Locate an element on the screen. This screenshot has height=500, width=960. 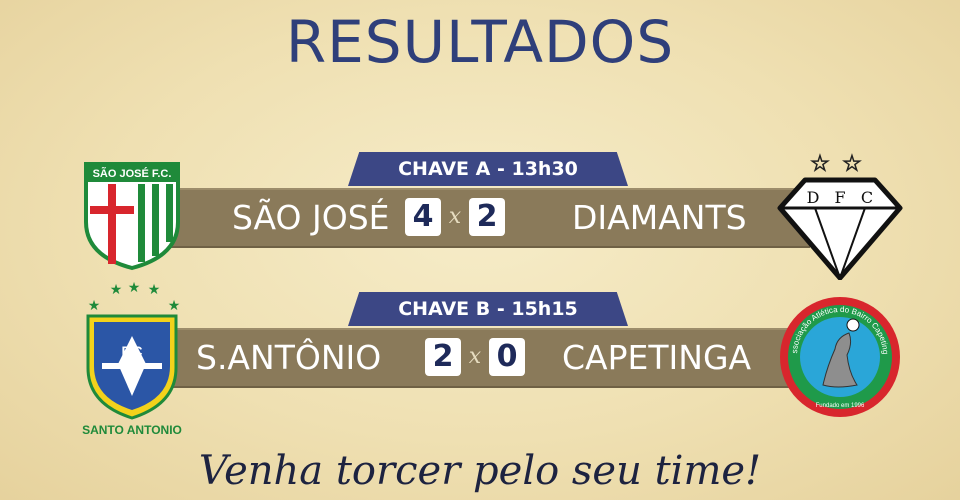
match-2-separator: x is located at coordinates (475, 356).